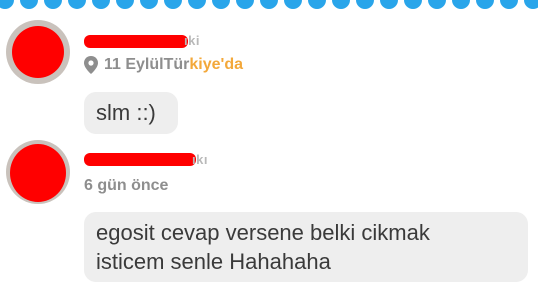 The height and width of the screenshot is (283, 538). Describe the element at coordinates (126, 112) in the screenshot. I see `message-text: slm ::)` at that location.